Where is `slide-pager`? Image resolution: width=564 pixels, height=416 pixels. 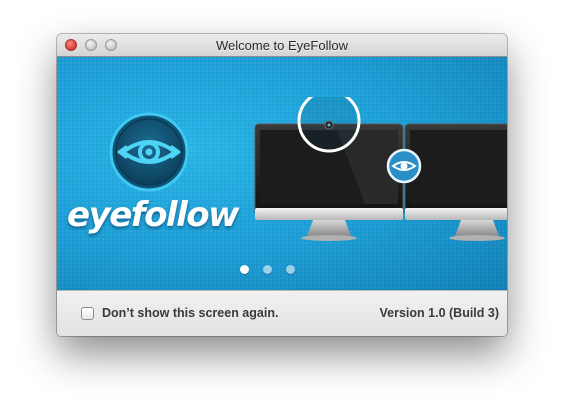
slide-pager is located at coordinates (270, 269).